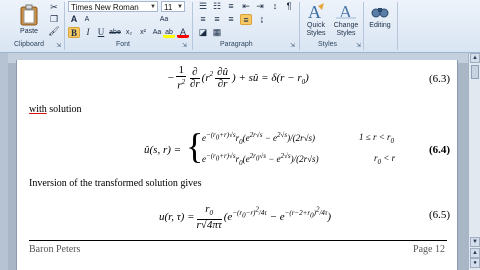 The width and height of the screenshot is (480, 270). I want to click on copy-icon: ❐, so click(54, 19).